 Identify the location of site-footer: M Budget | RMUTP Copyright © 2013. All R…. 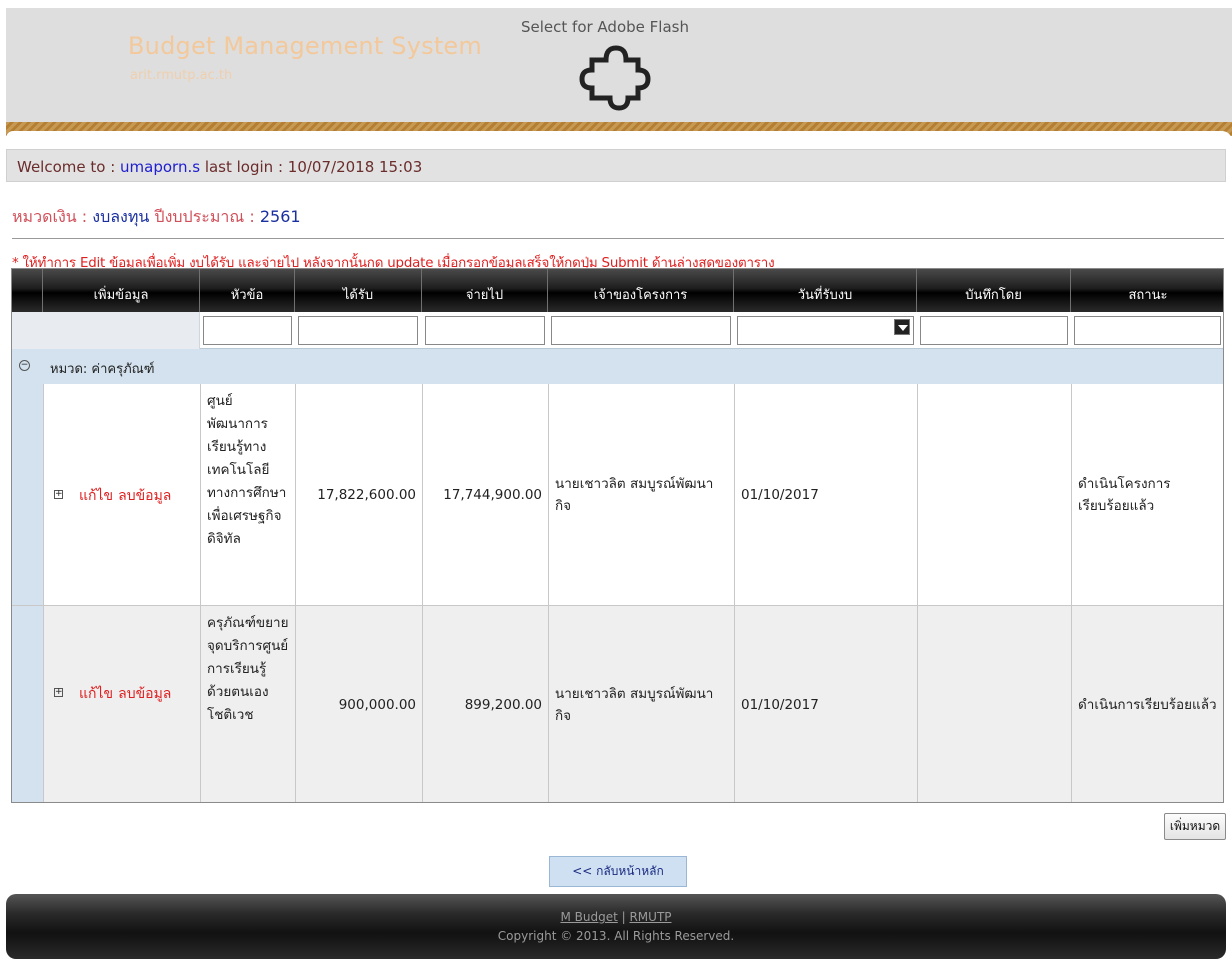
(616, 926).